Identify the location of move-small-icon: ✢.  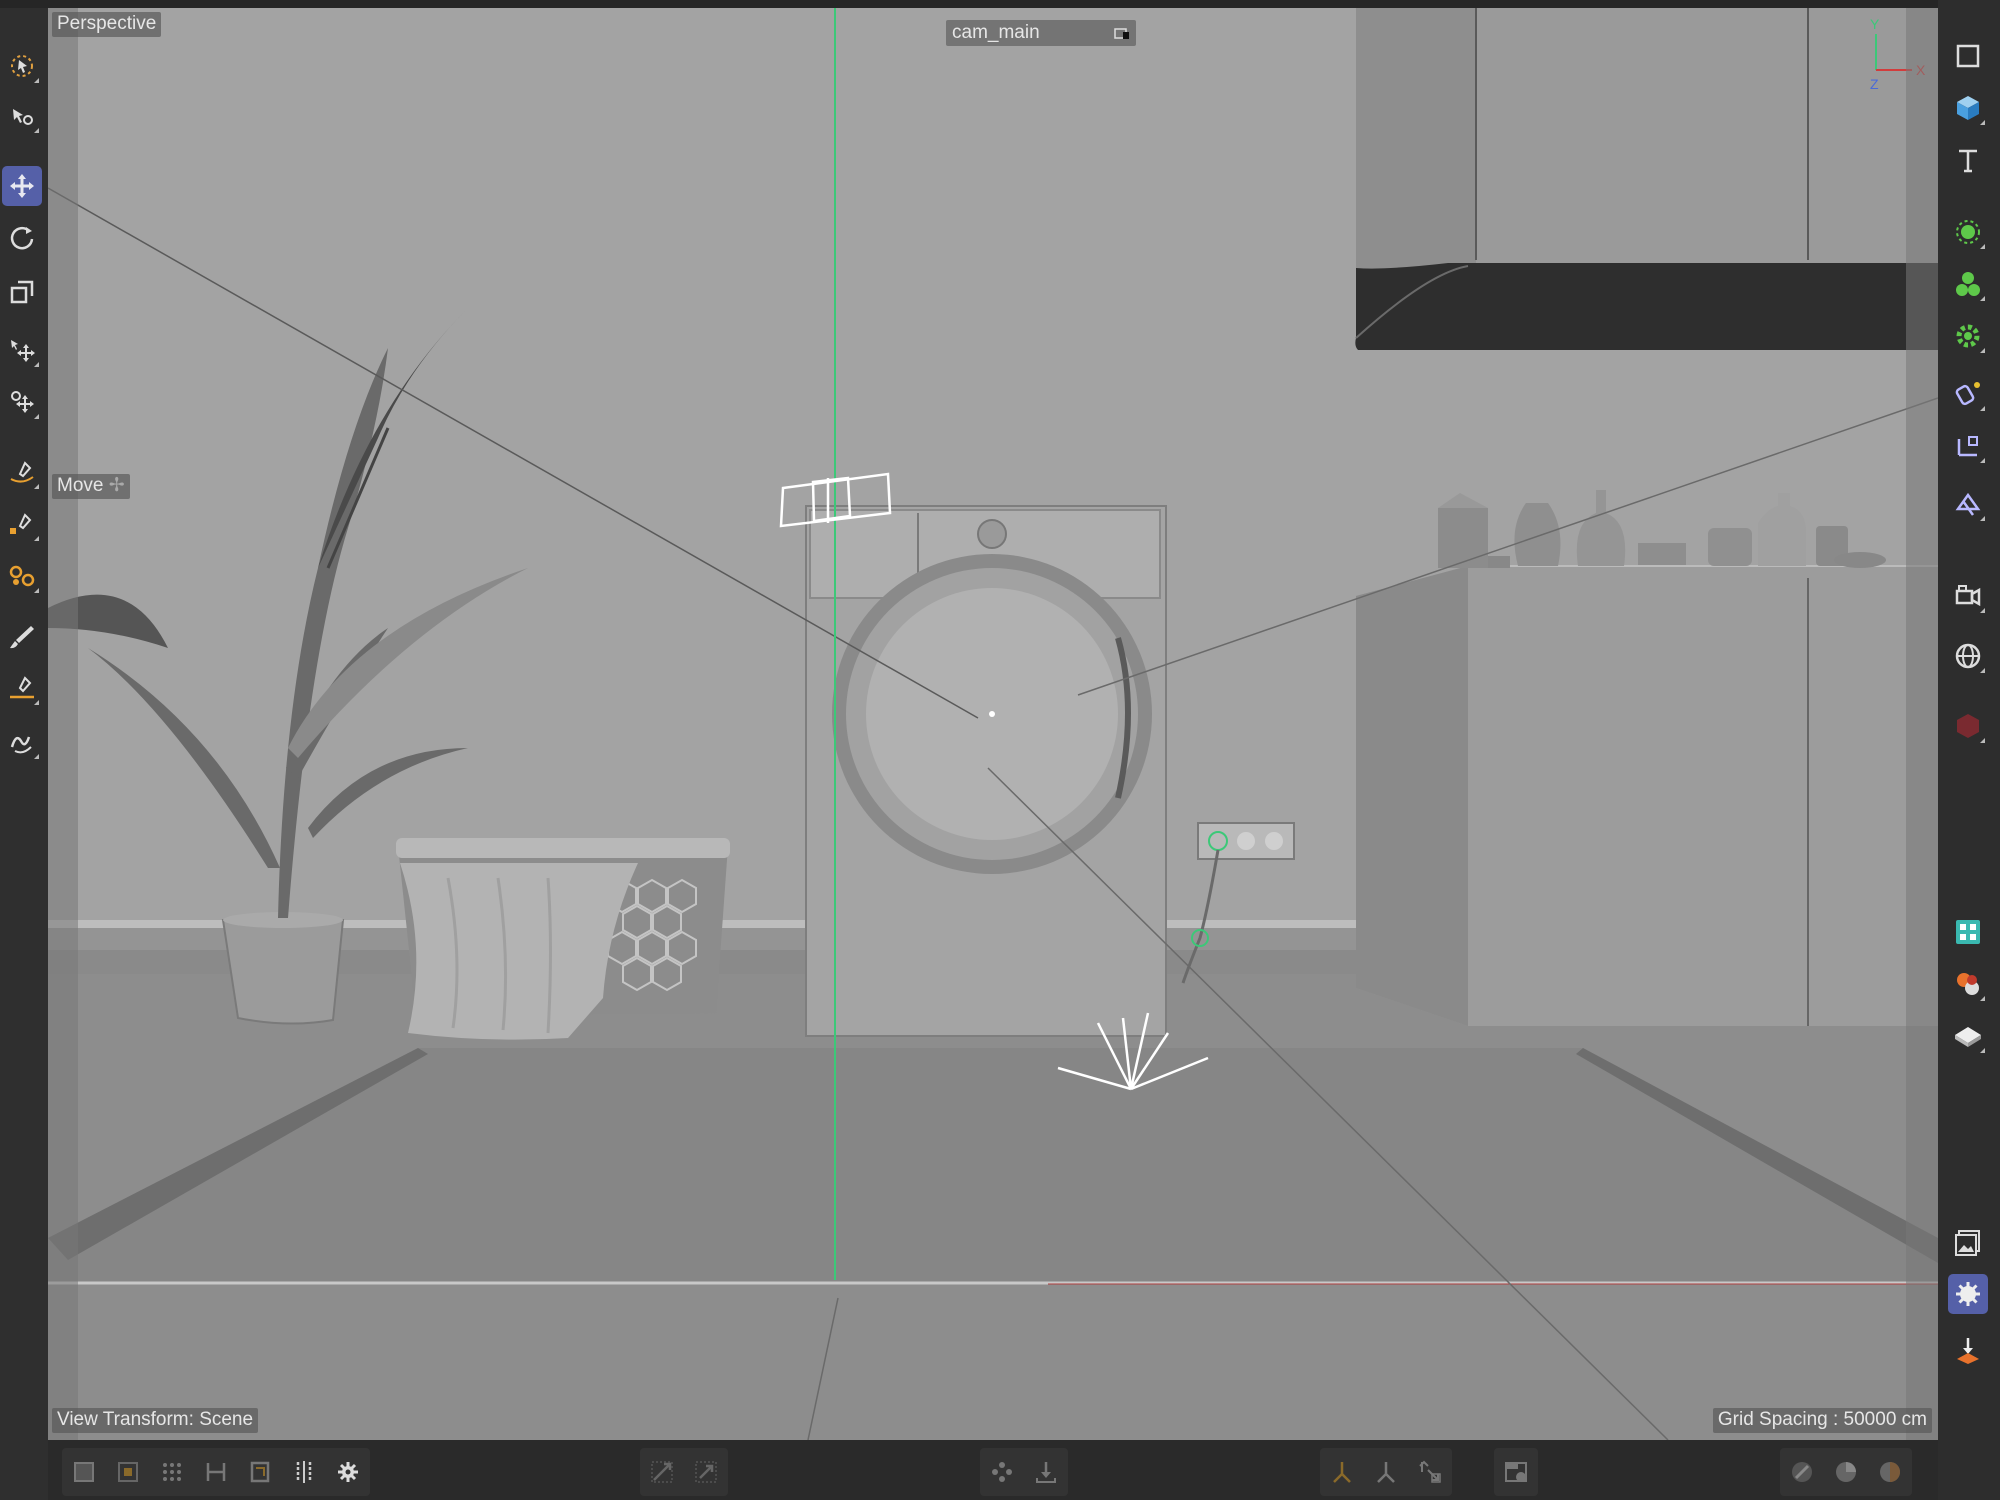
(116, 485).